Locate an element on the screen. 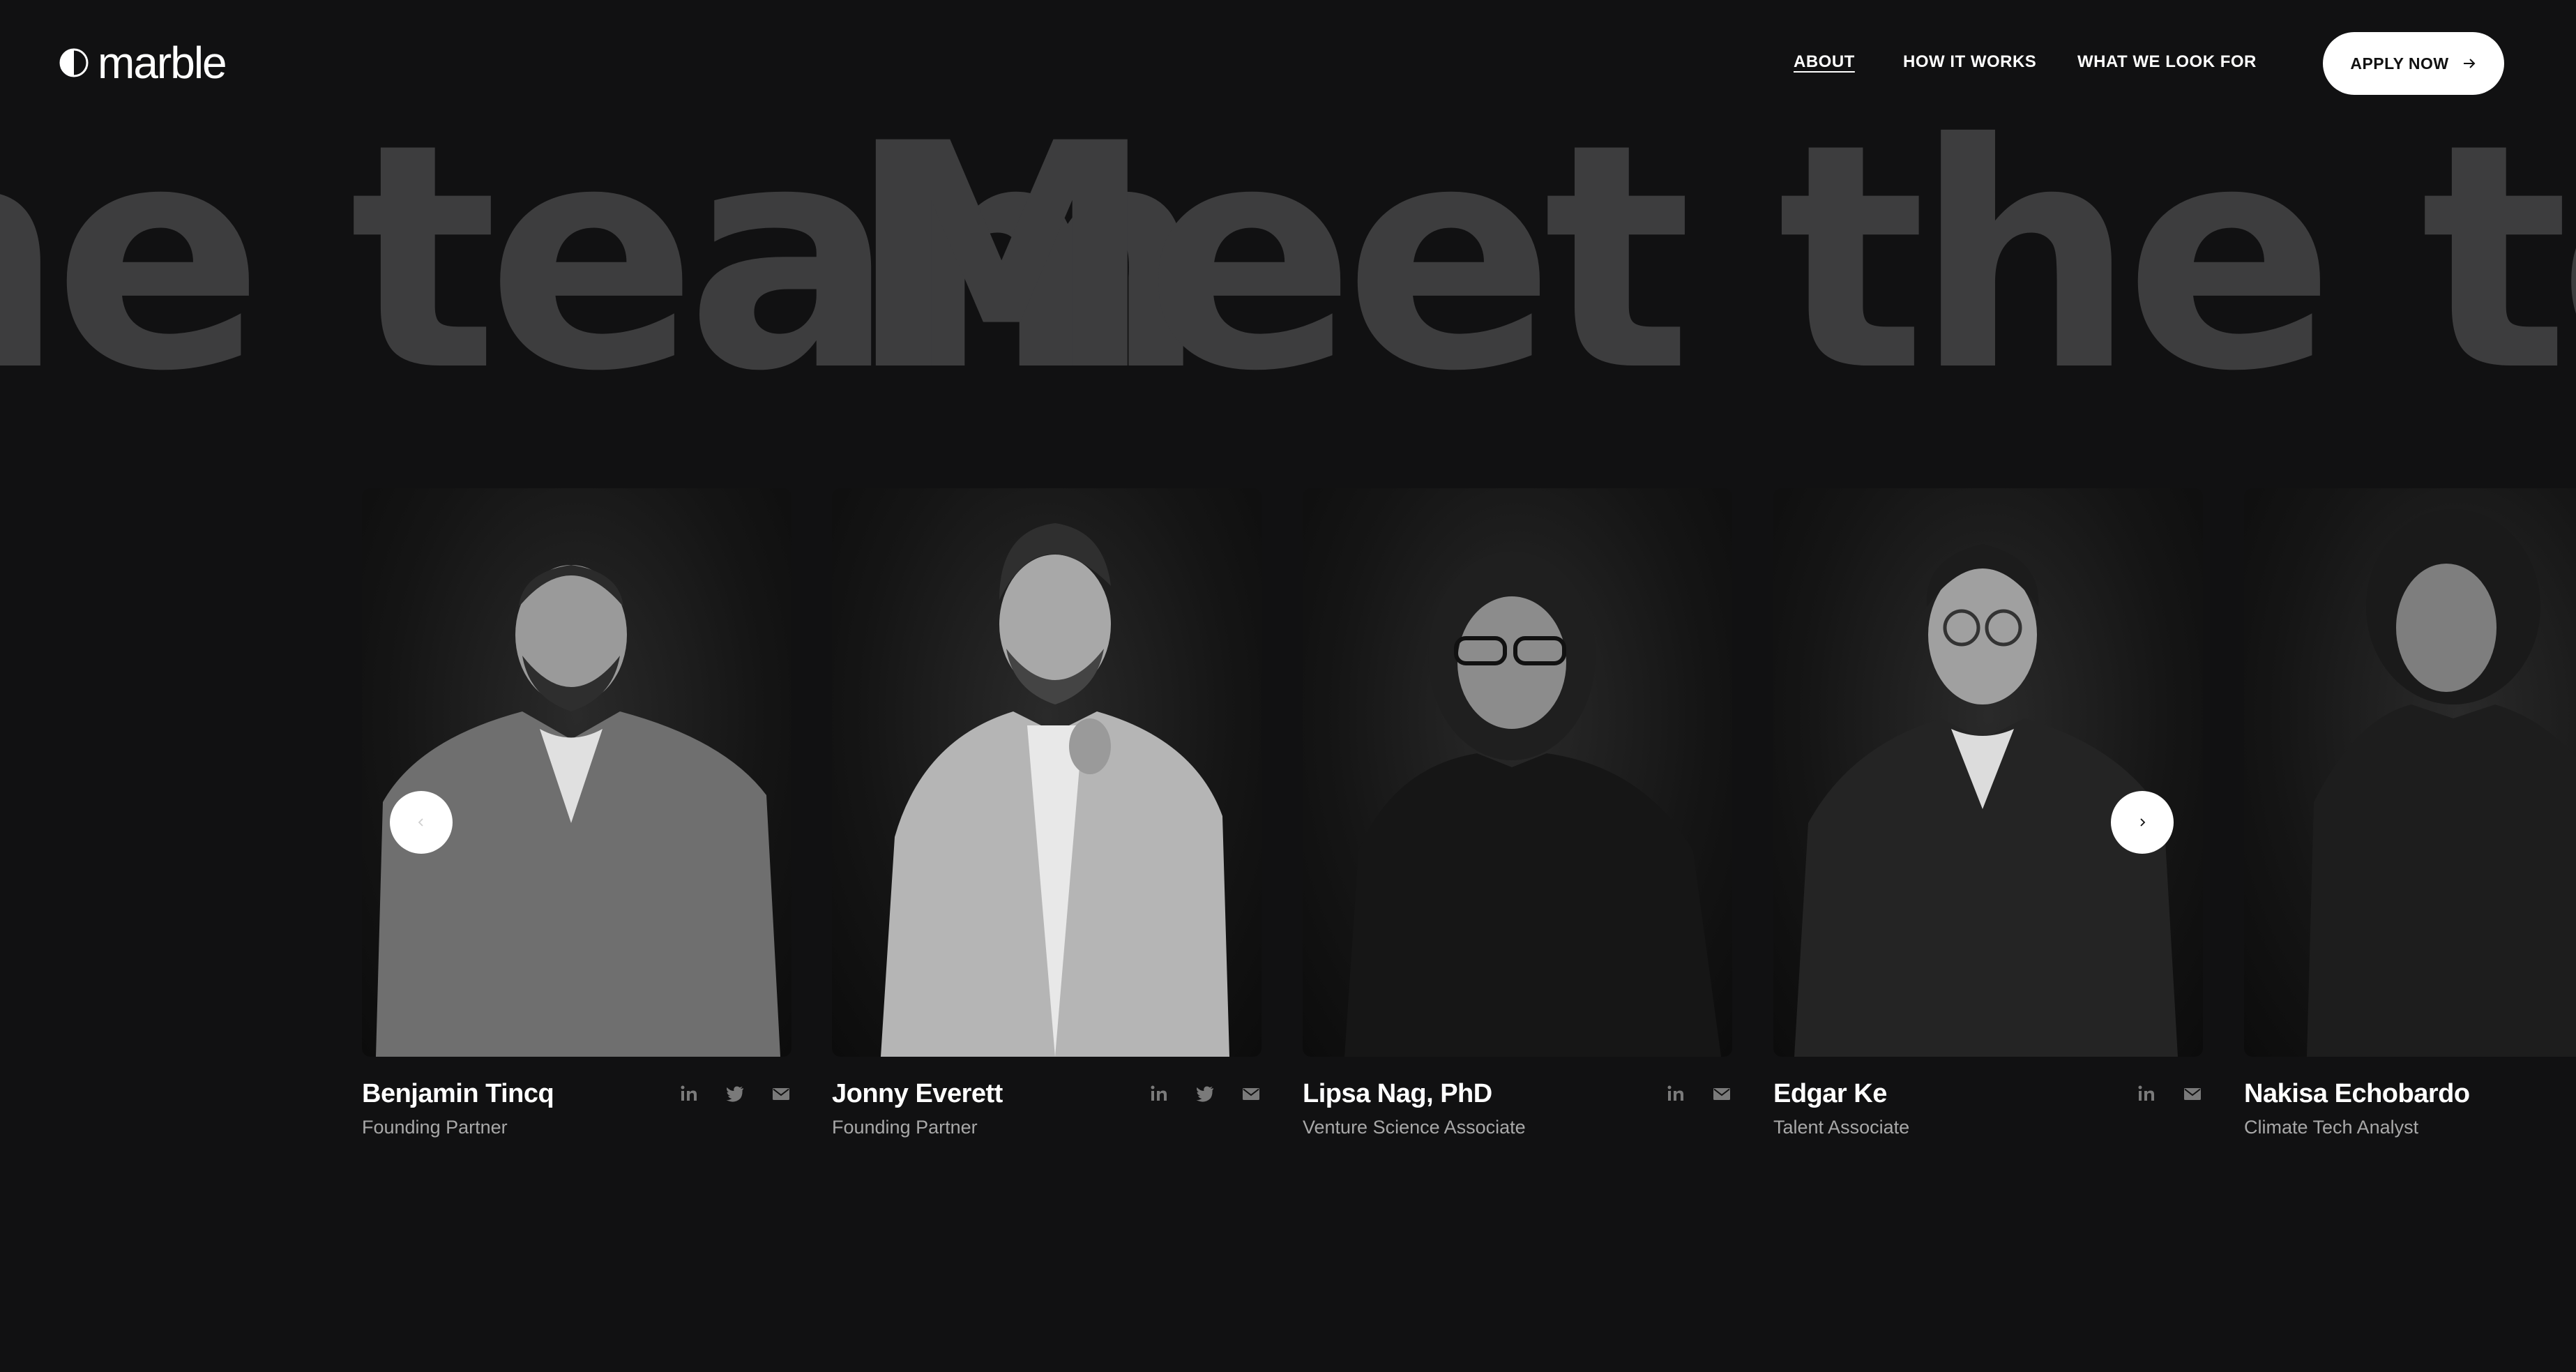  team-member-role: Talent Associate is located at coordinates (1841, 1127).